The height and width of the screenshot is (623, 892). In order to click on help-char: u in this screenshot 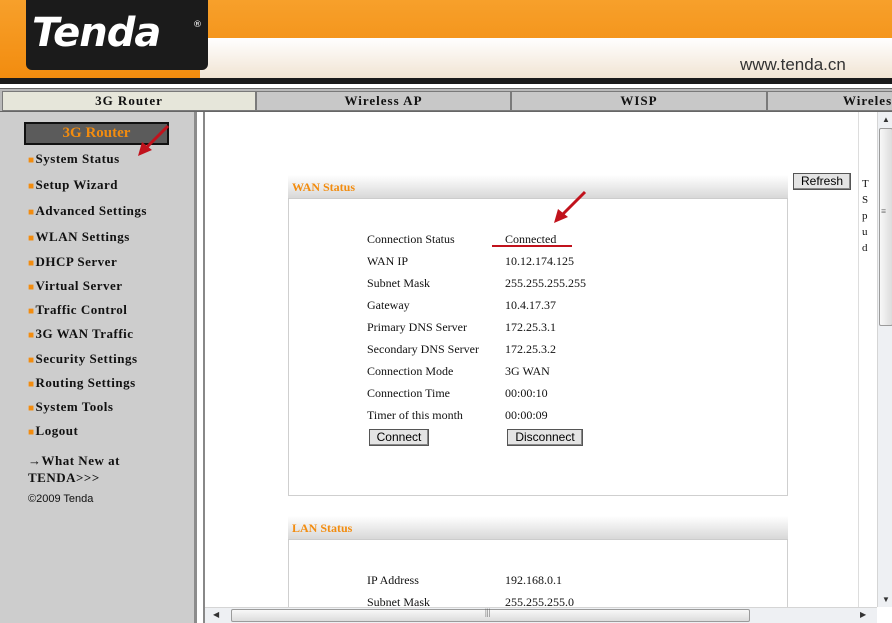, I will do `click(865, 232)`.